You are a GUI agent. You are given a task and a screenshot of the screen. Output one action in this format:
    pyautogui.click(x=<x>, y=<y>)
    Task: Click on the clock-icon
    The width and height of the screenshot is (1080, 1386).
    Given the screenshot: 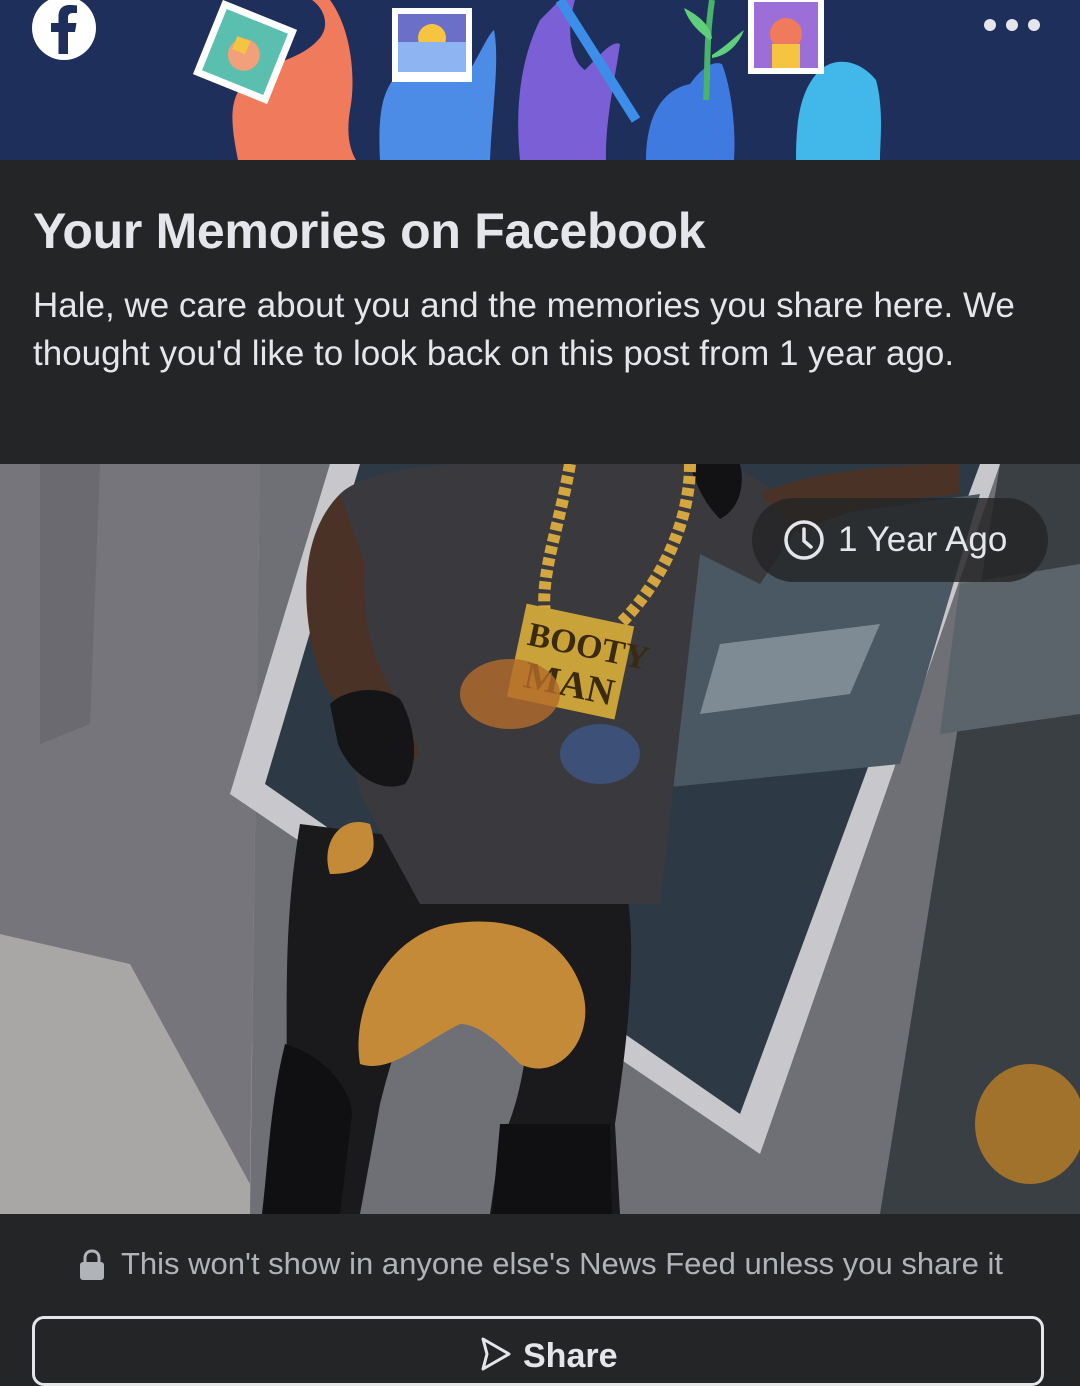 What is the action you would take?
    pyautogui.click(x=804, y=540)
    